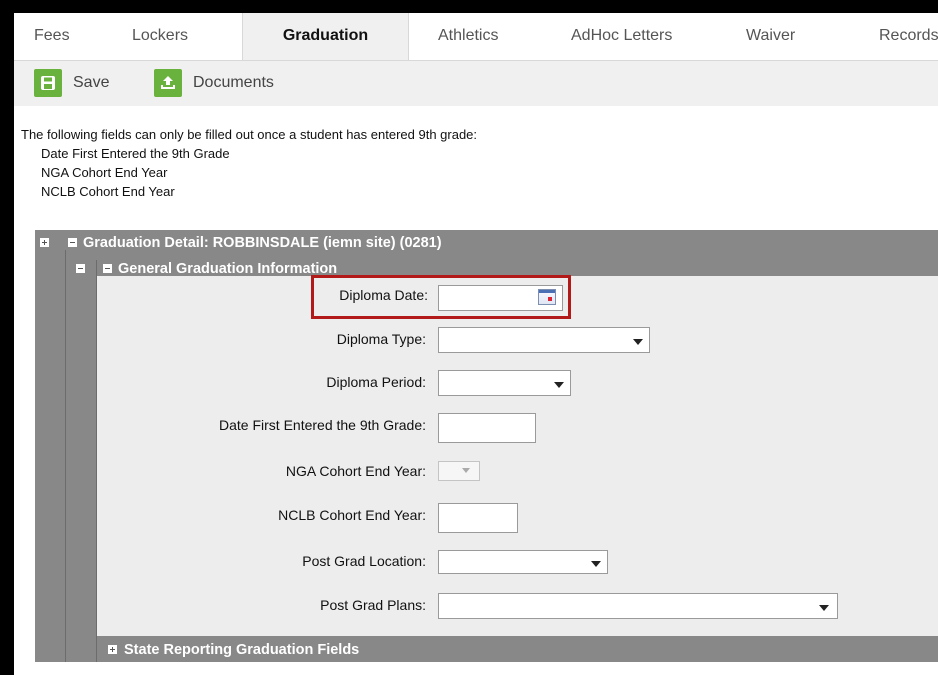 The image size is (938, 675). I want to click on state-section-title: State Reporting Graduation Fields, so click(242, 649).